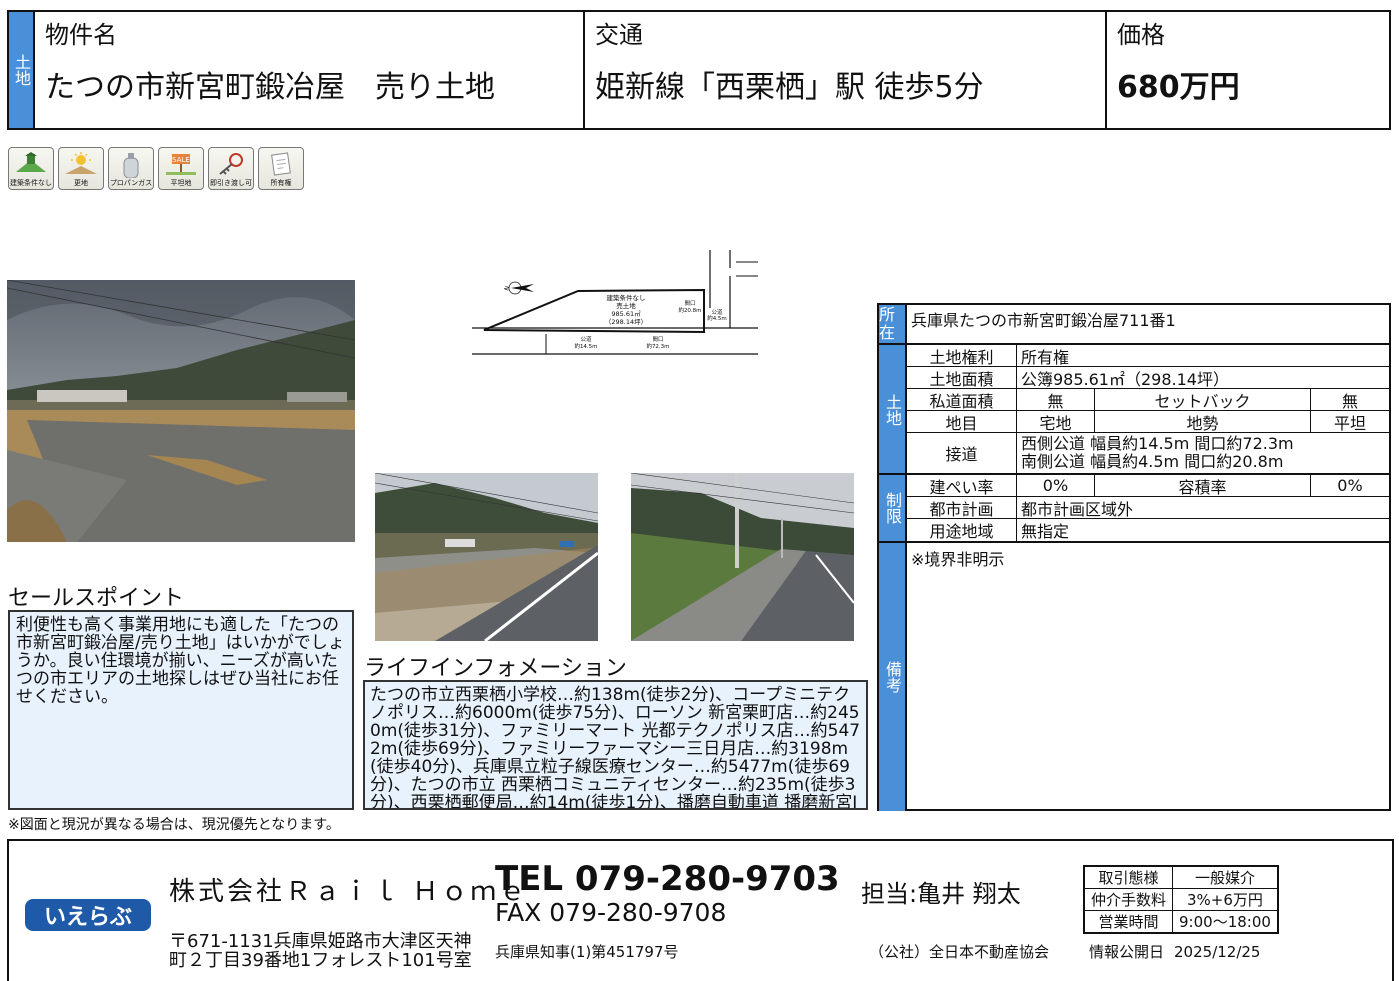 This screenshot has width=1399, height=981. Describe the element at coordinates (231, 164) in the screenshot. I see `key-icon` at that location.